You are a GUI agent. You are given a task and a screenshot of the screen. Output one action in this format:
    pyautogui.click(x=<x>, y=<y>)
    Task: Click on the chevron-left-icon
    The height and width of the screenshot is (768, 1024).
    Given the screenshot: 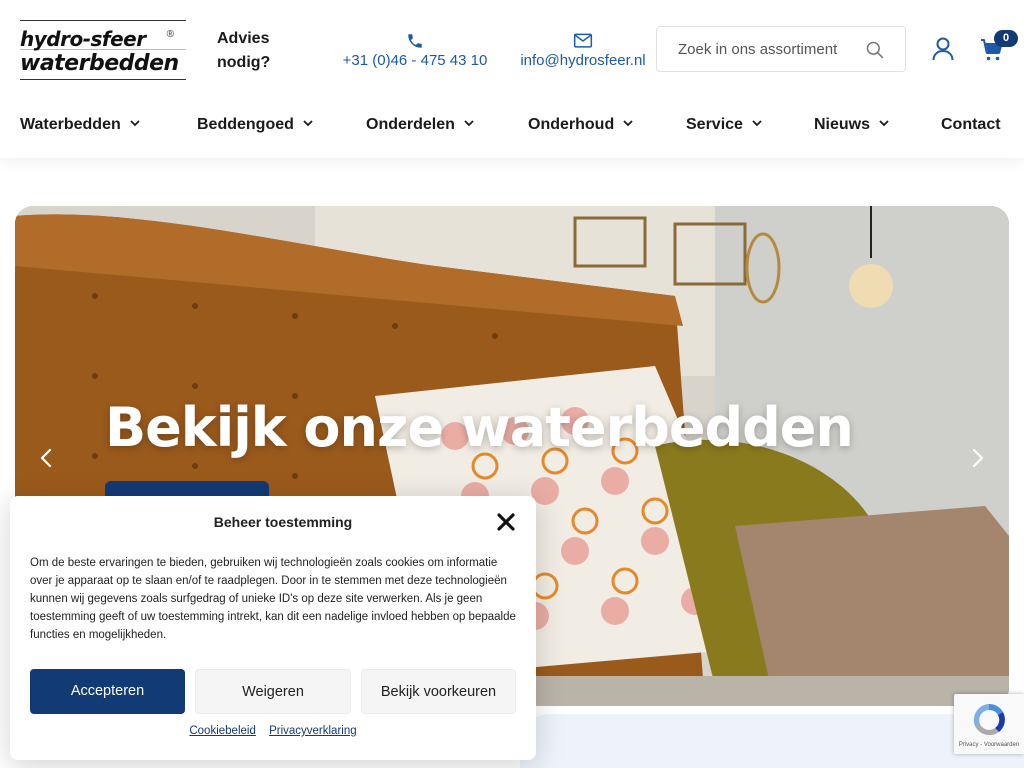 What is the action you would take?
    pyautogui.click(x=47, y=458)
    